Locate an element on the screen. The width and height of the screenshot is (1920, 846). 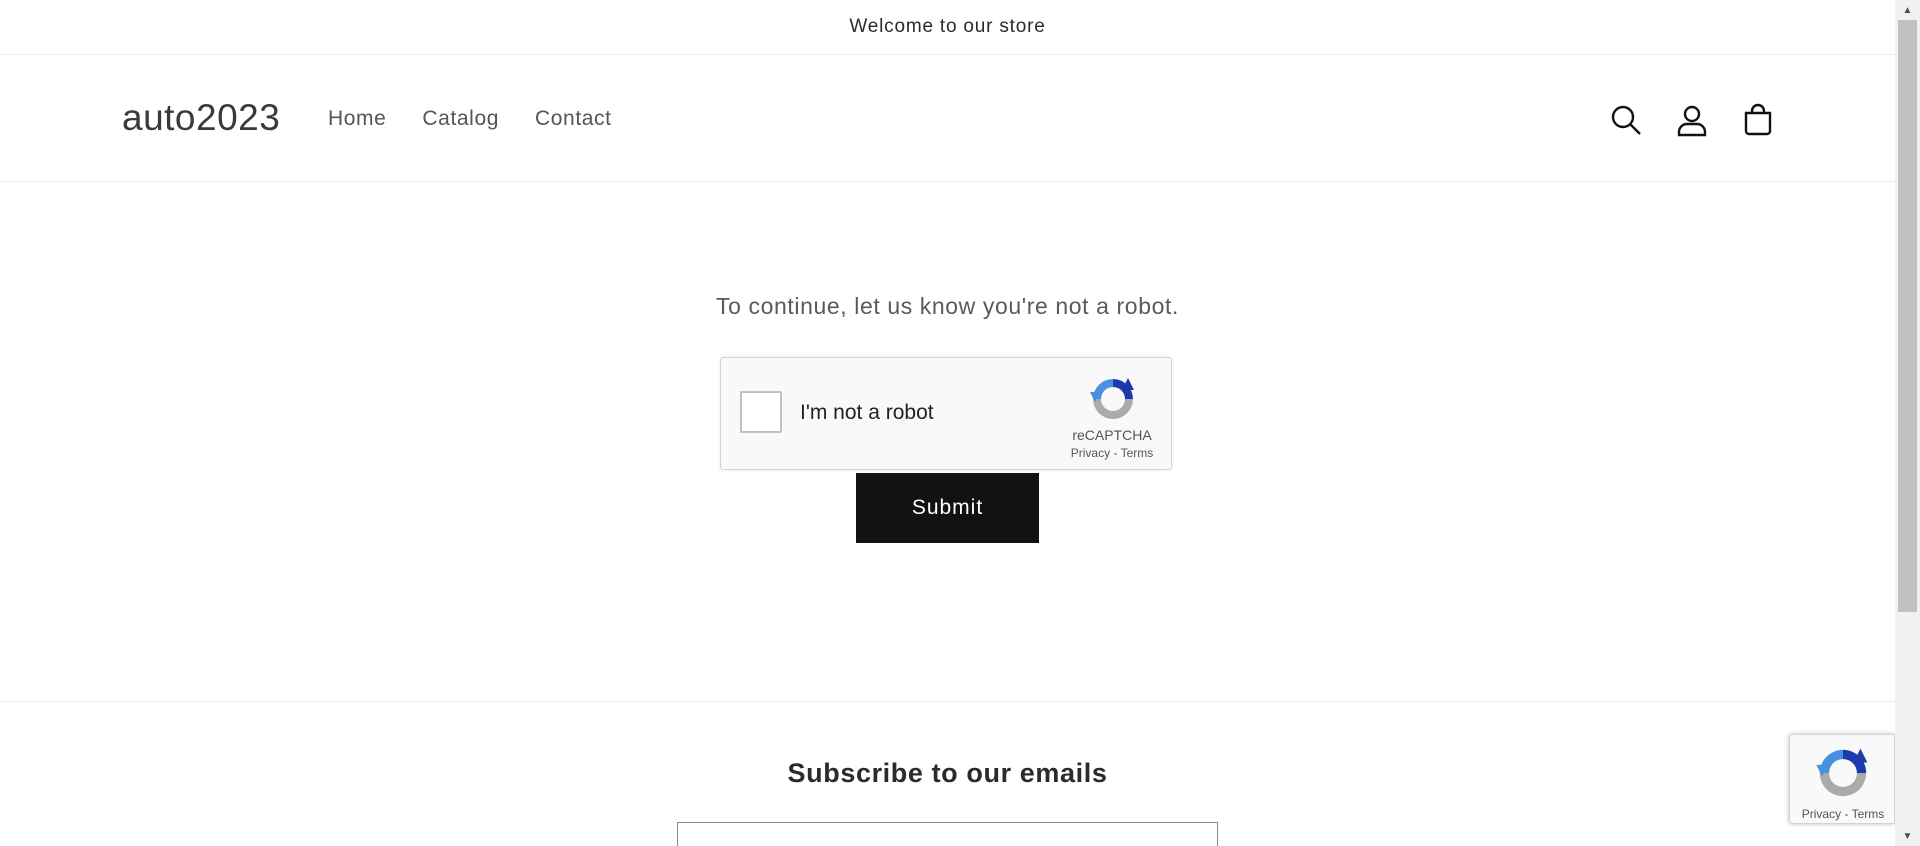
header-icons is located at coordinates (1703, 120).